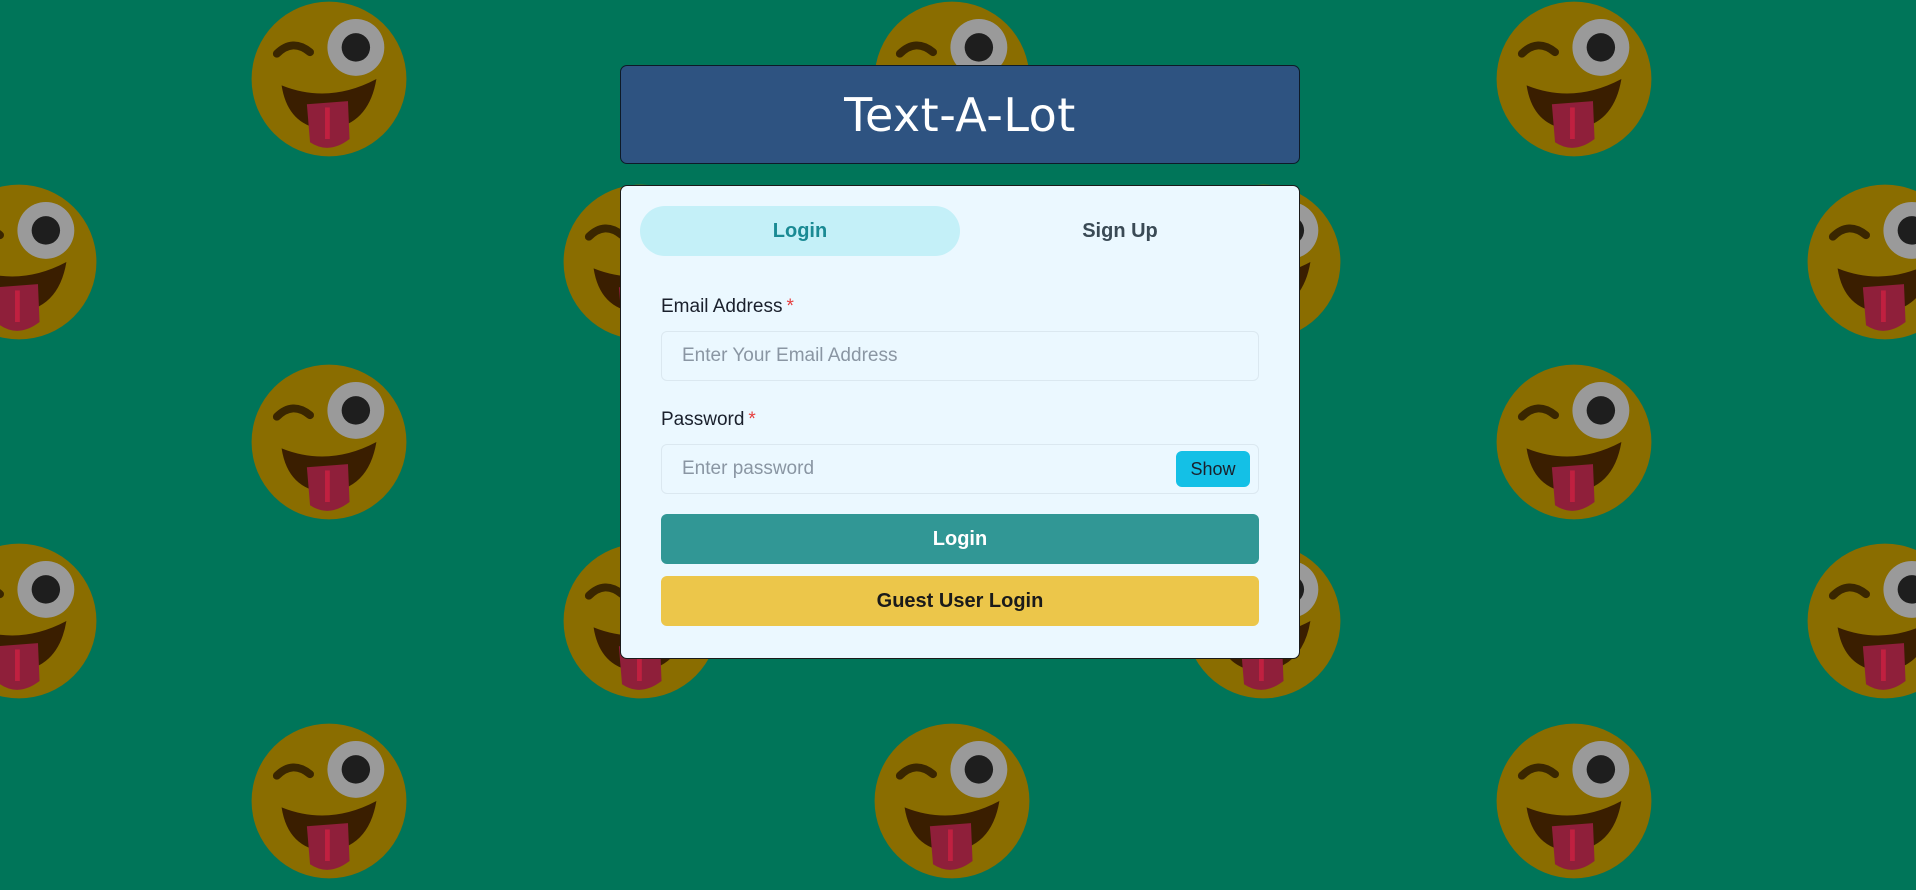 This screenshot has width=1916, height=890. Describe the element at coordinates (960, 539) in the screenshot. I see `login-button: Login` at that location.